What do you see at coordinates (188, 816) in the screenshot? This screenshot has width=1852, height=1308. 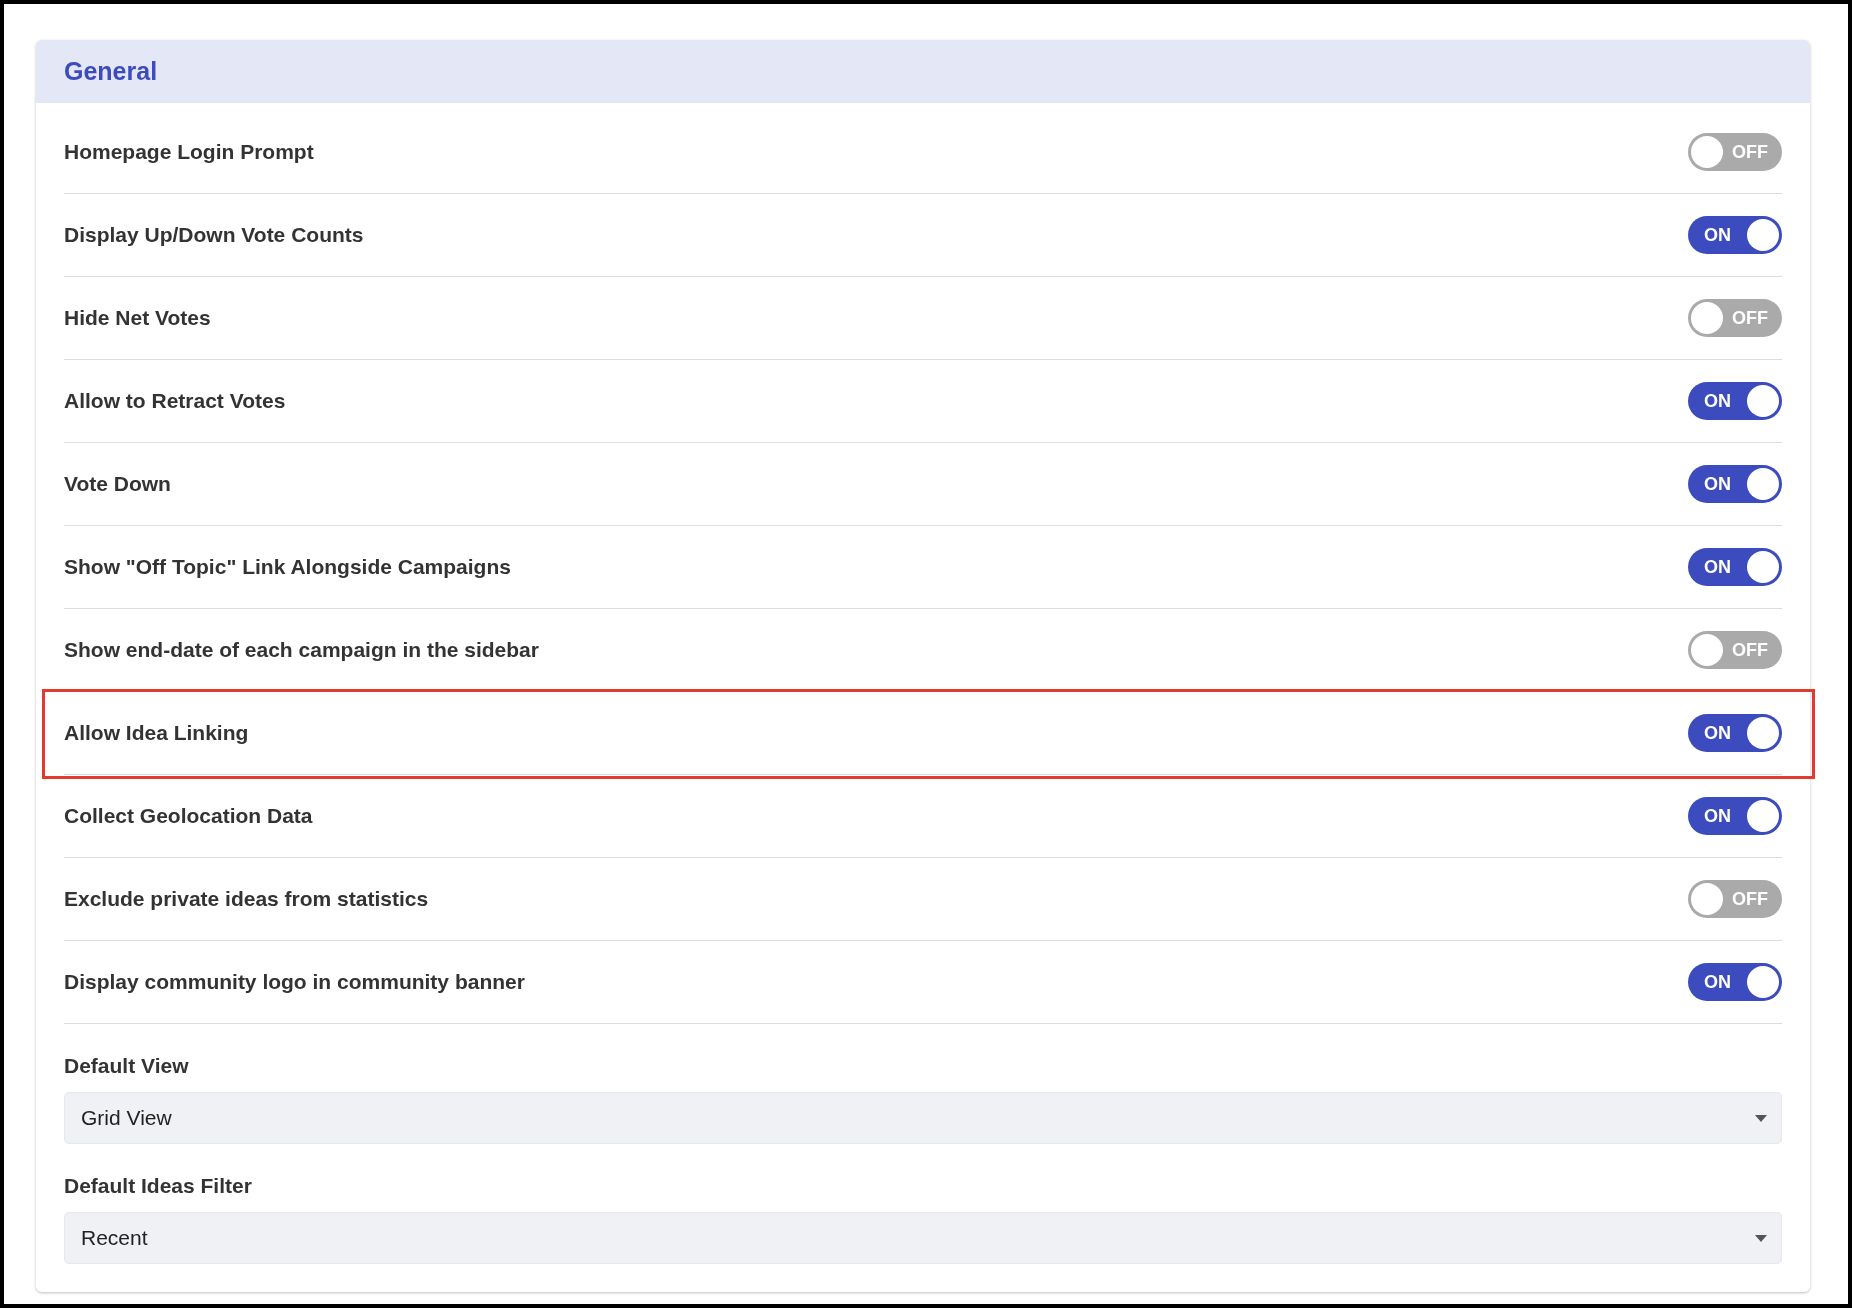 I see `setting-label: Collect Geolocation Data` at bounding box center [188, 816].